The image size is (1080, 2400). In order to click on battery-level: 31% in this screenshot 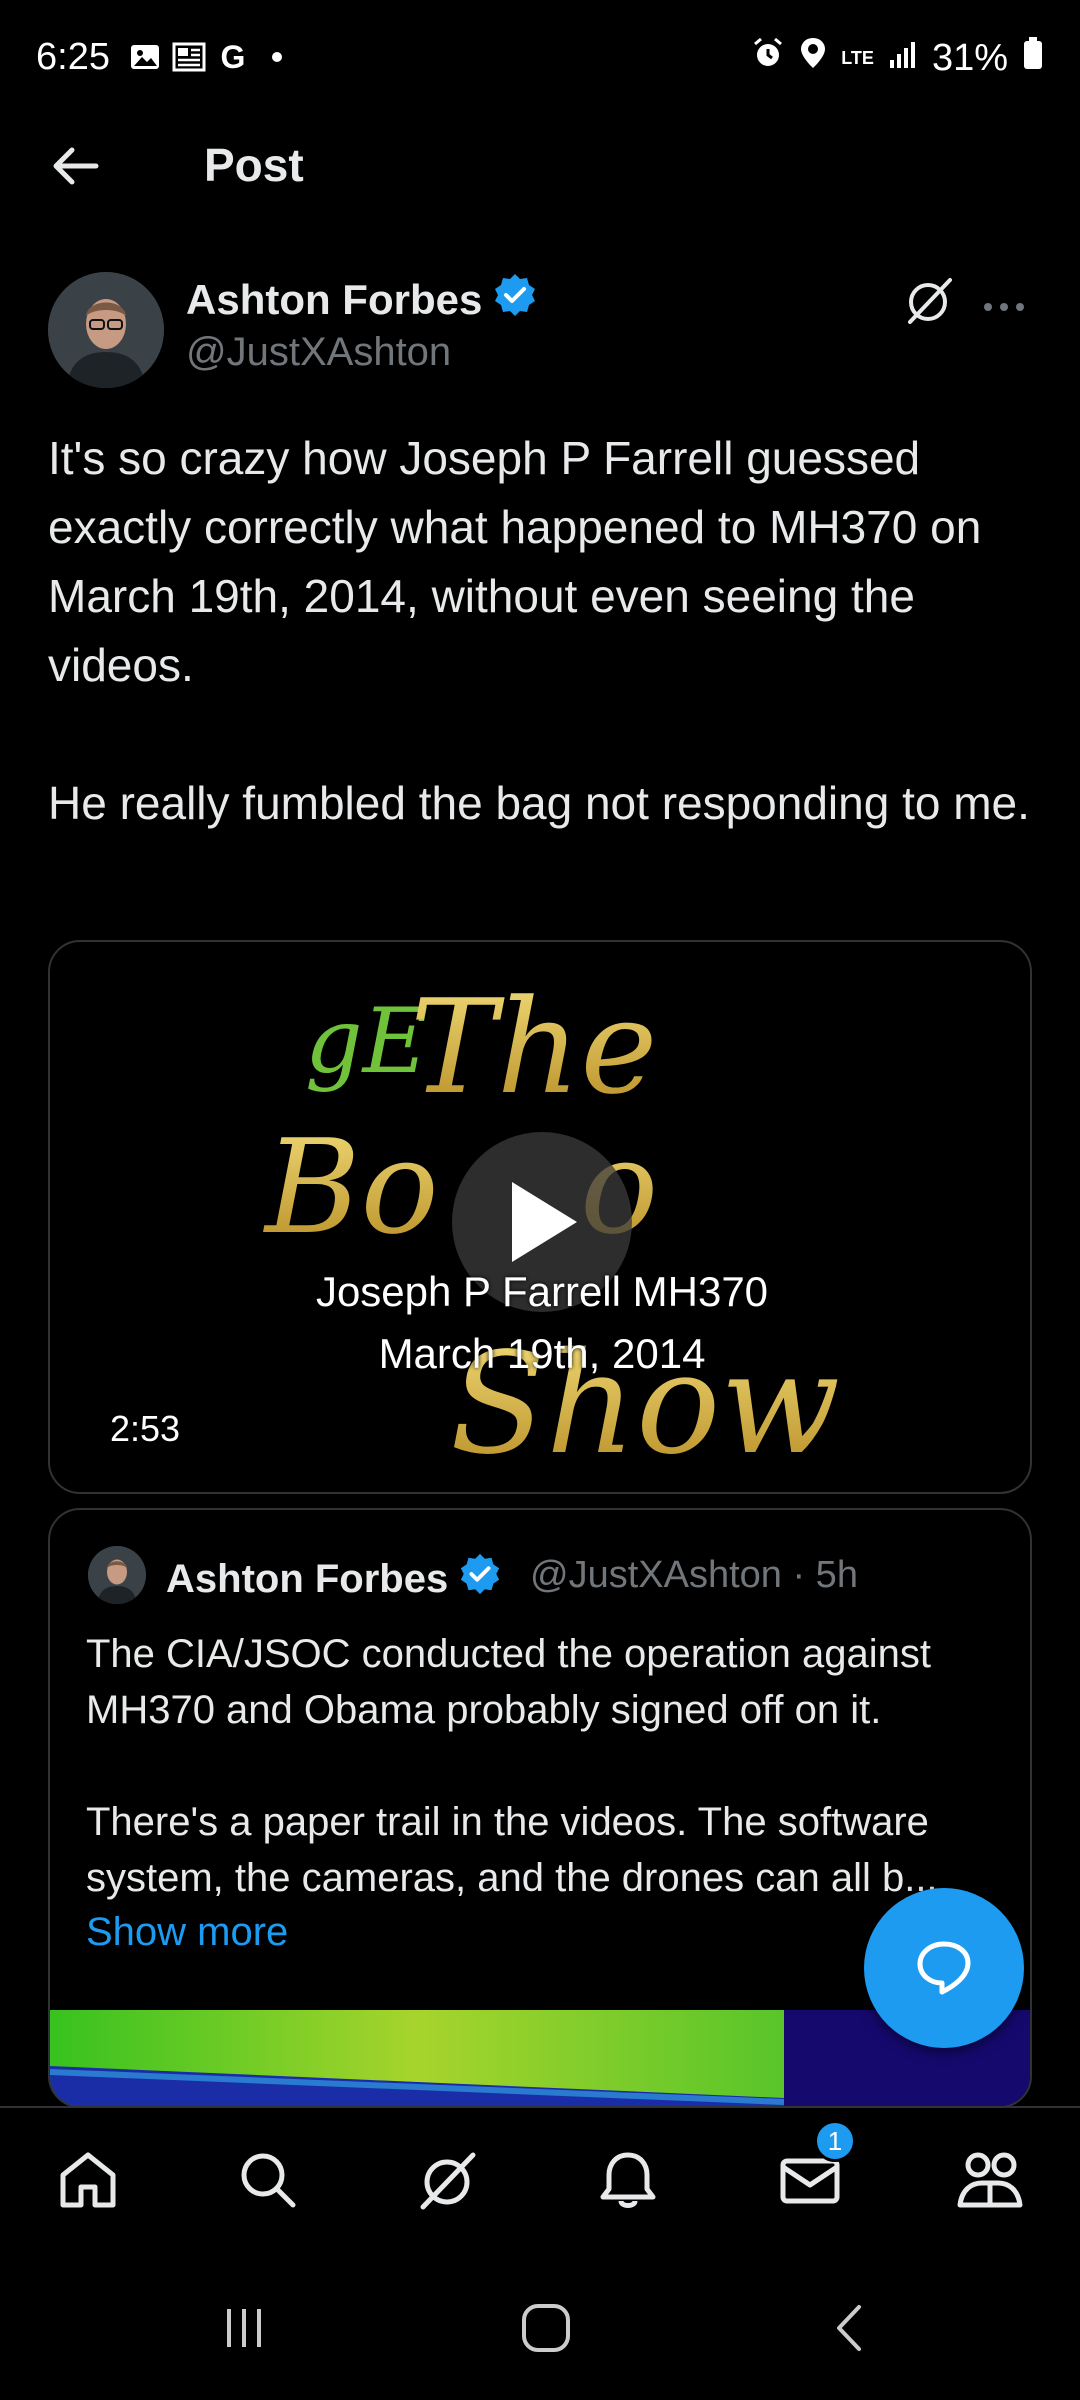, I will do `click(969, 57)`.